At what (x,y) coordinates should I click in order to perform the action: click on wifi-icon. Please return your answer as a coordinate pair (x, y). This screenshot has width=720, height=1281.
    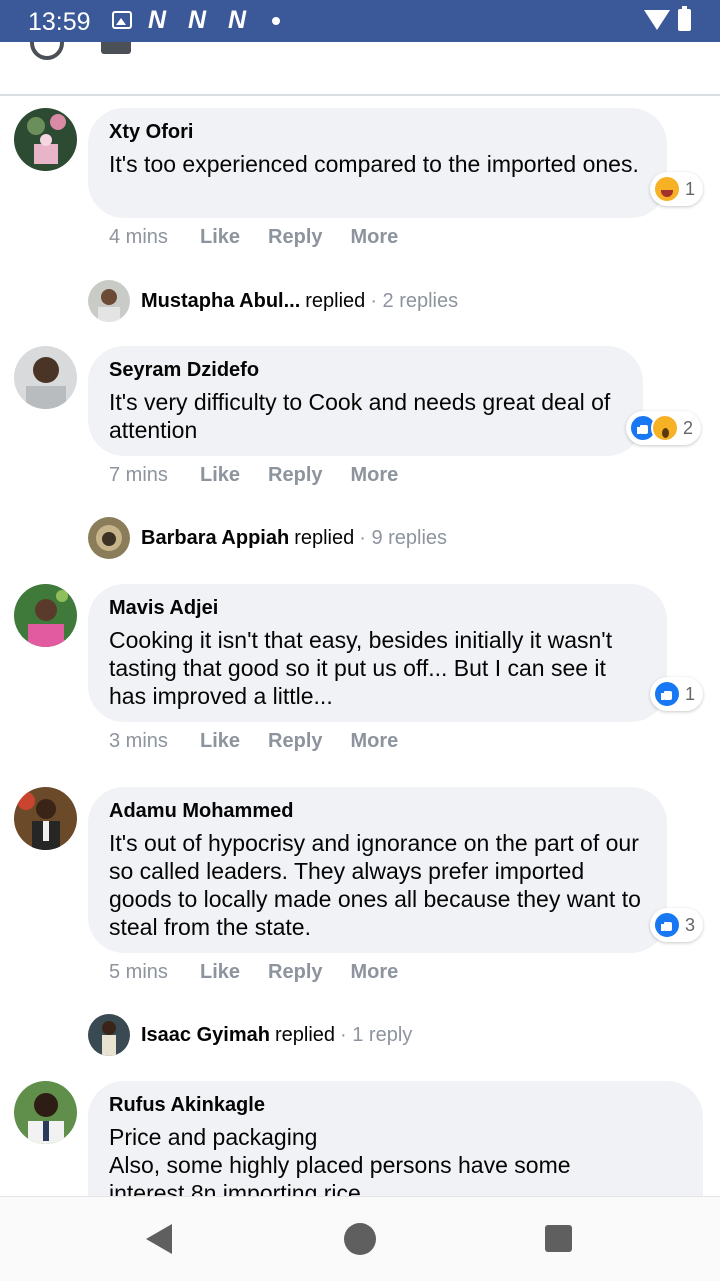
    Looking at the image, I should click on (657, 20).